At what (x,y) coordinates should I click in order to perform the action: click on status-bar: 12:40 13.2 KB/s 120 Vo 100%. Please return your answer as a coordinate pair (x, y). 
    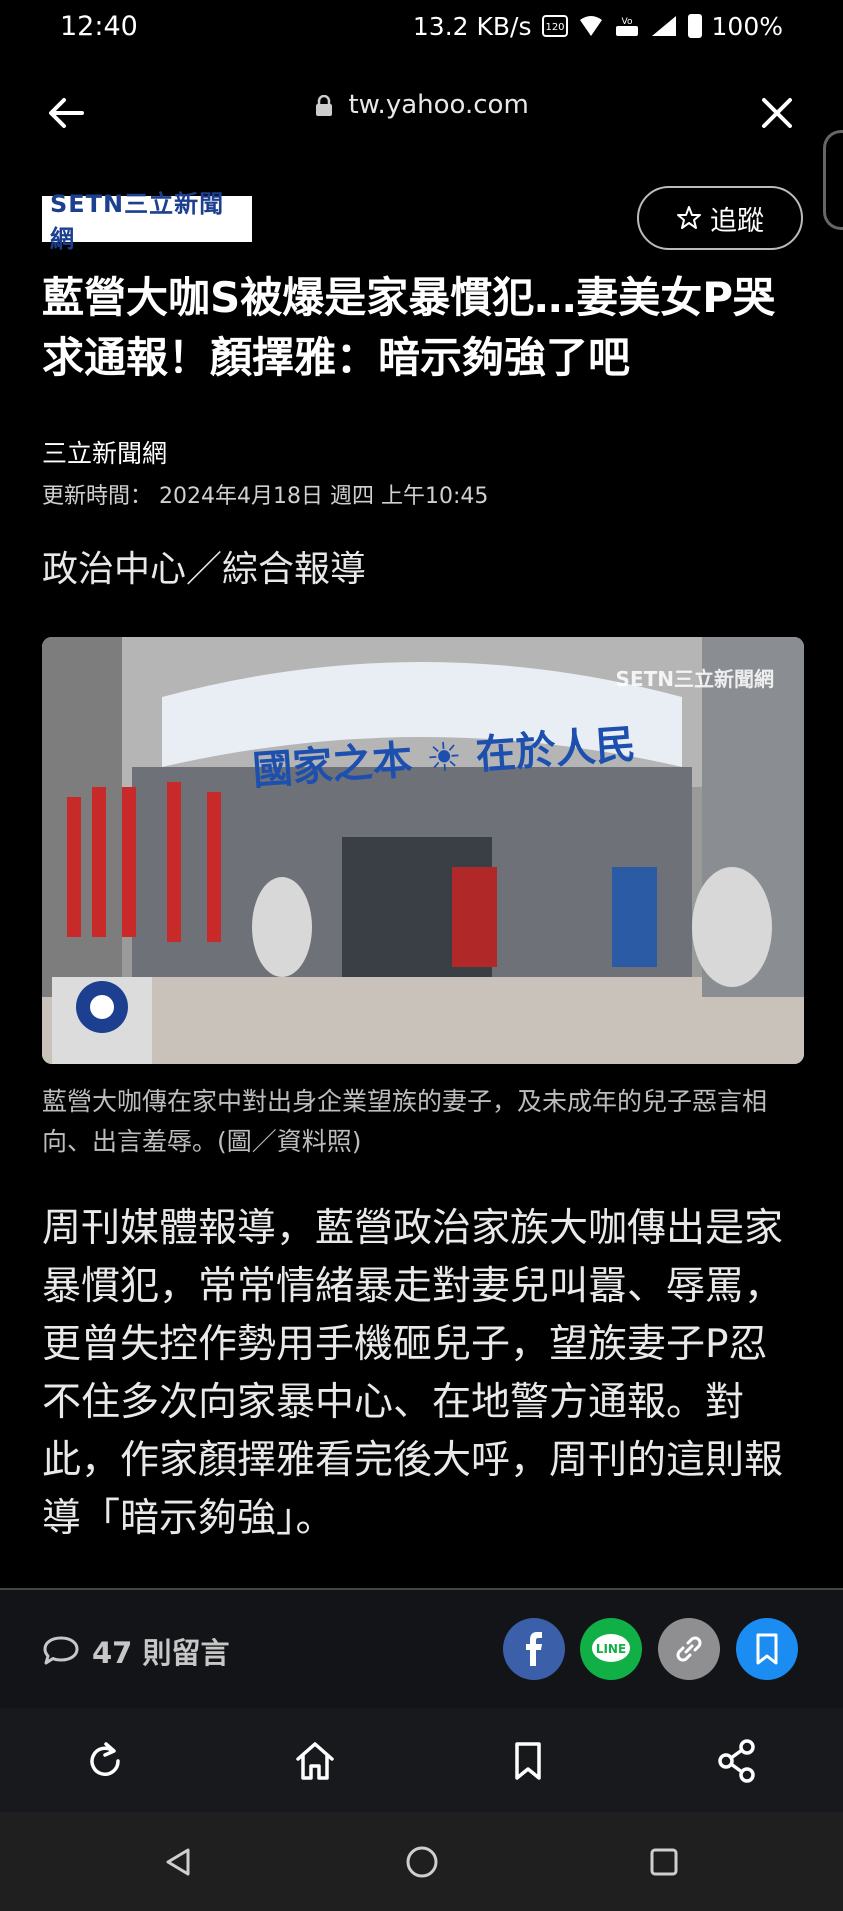
    Looking at the image, I should click on (421, 26).